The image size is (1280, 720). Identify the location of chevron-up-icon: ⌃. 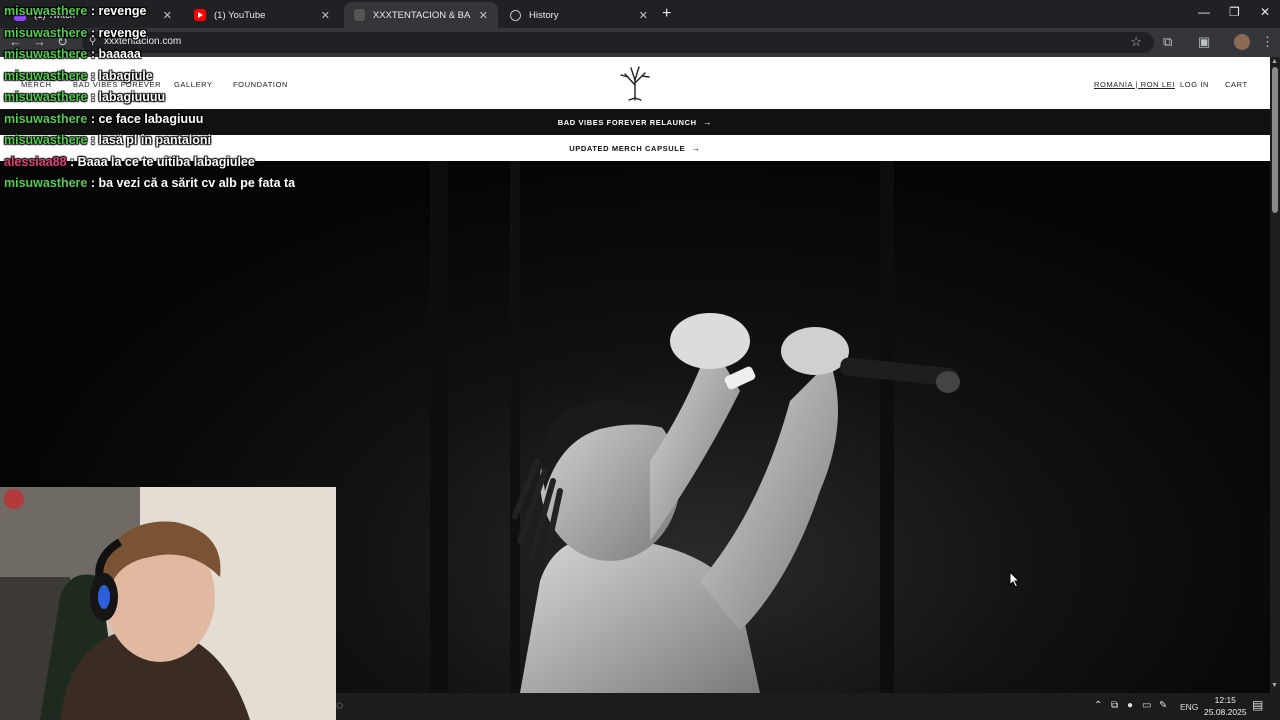
(1098, 705).